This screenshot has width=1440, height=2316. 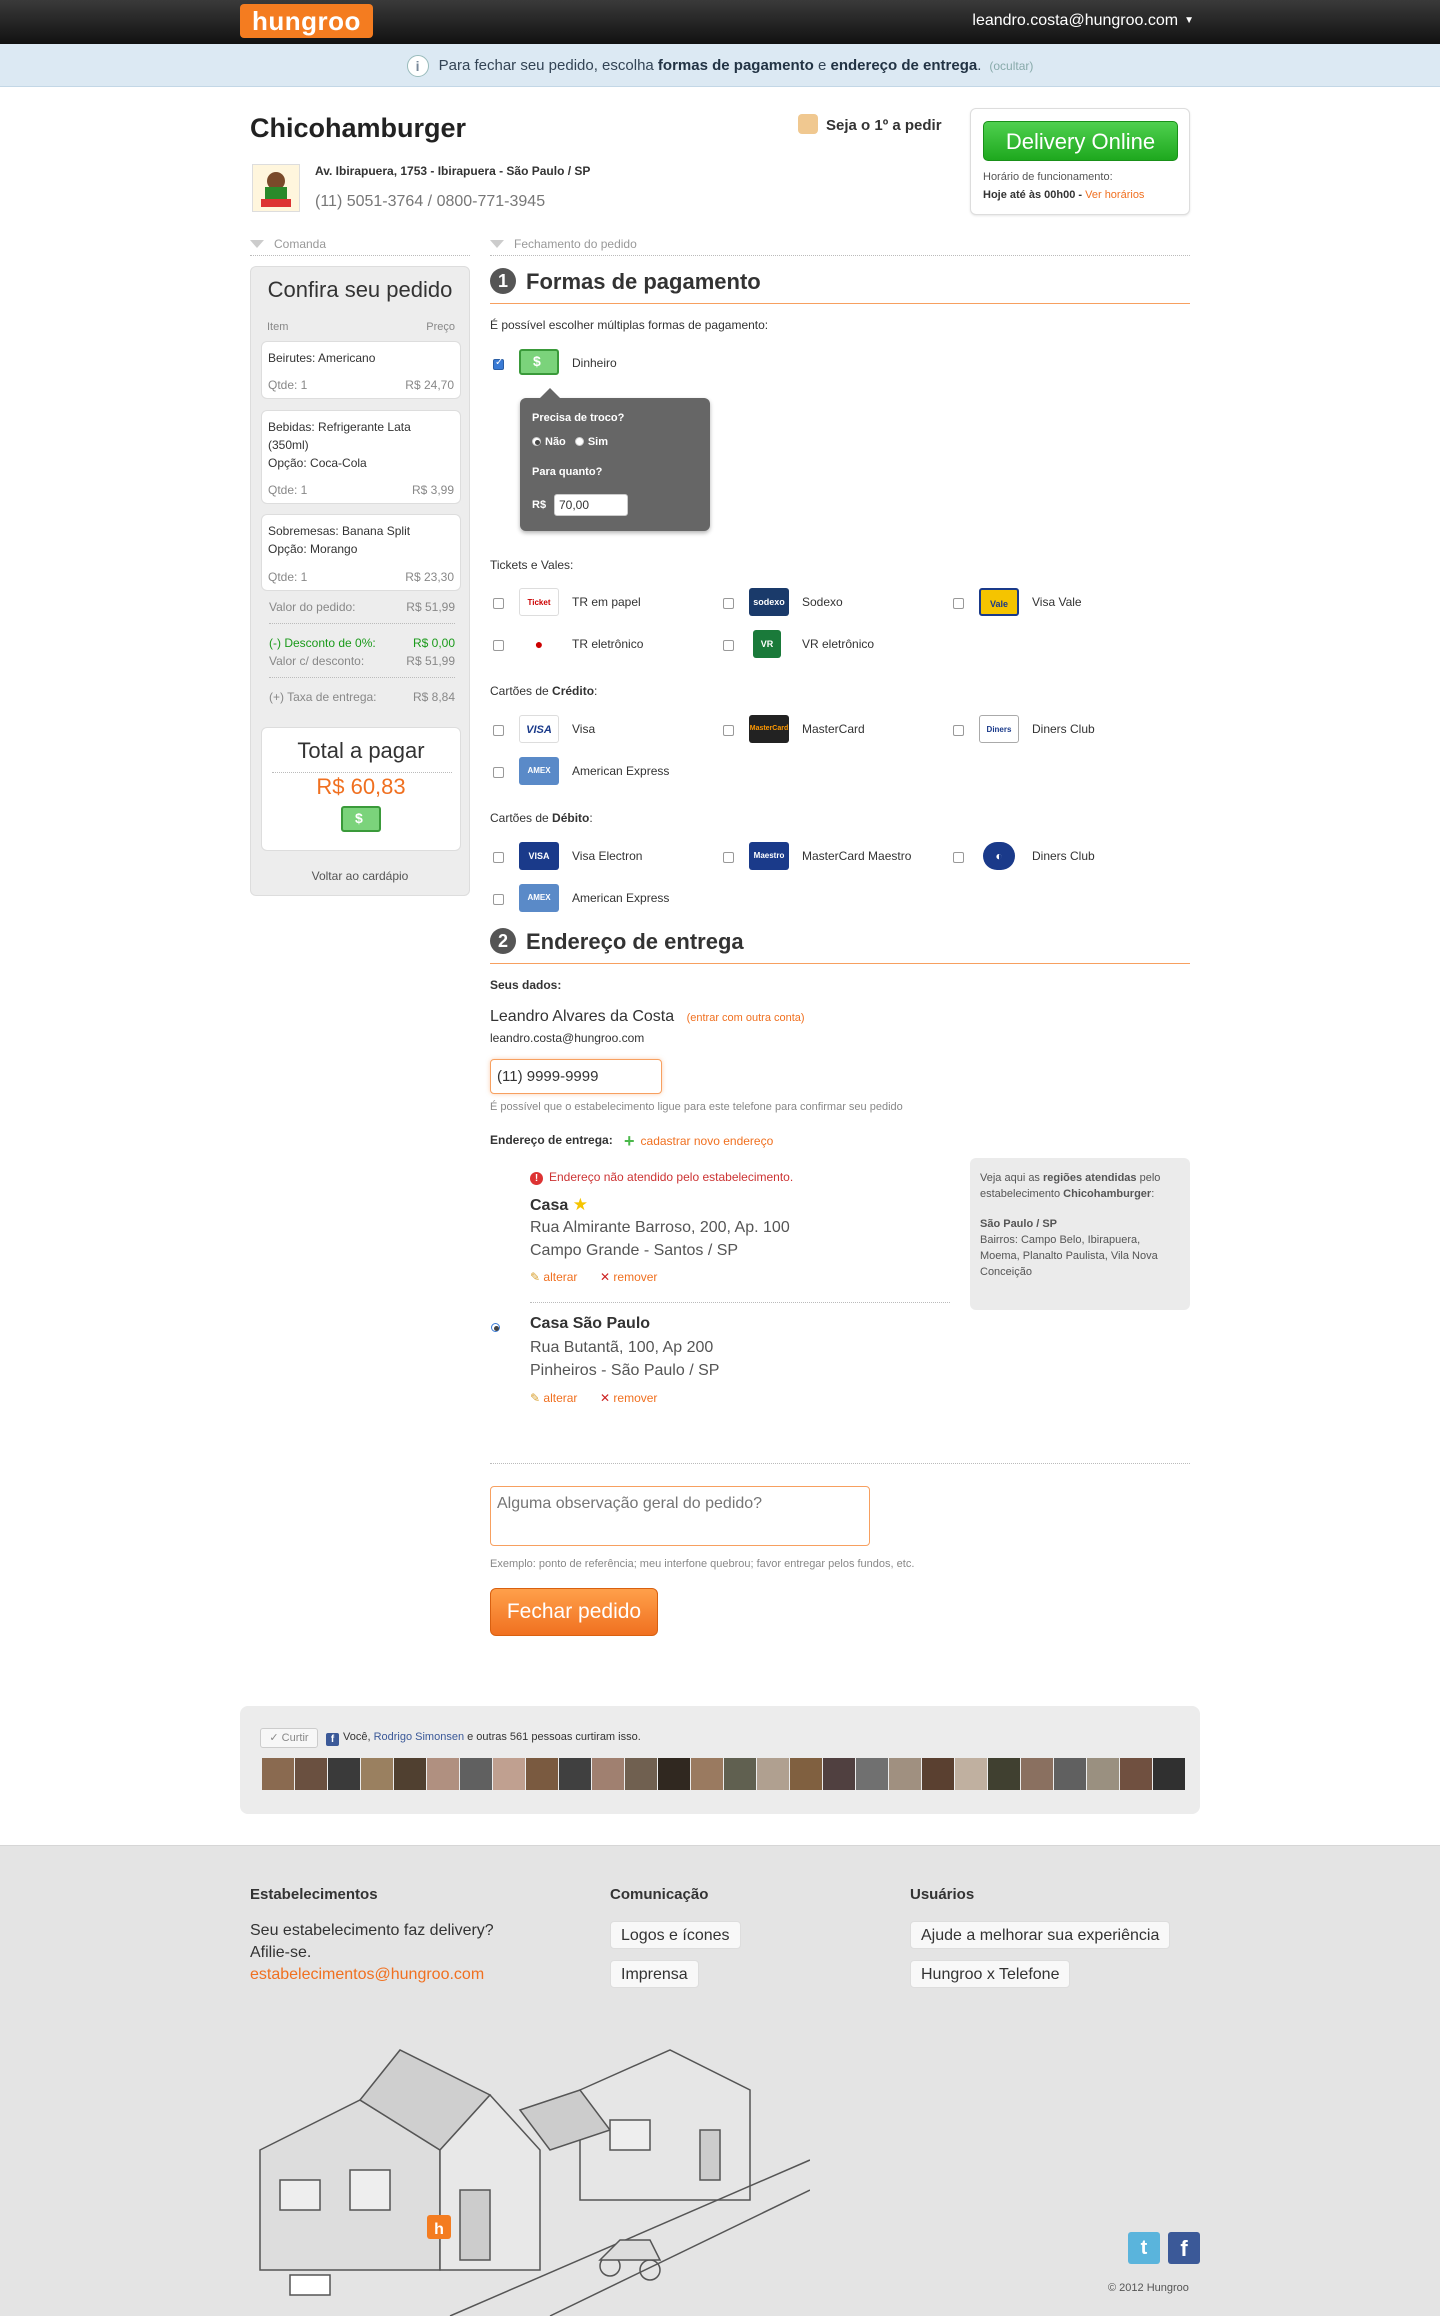 I want to click on delivery-fee-row: (+) Taxa de entrega: R$ 8,84, so click(x=362, y=697).